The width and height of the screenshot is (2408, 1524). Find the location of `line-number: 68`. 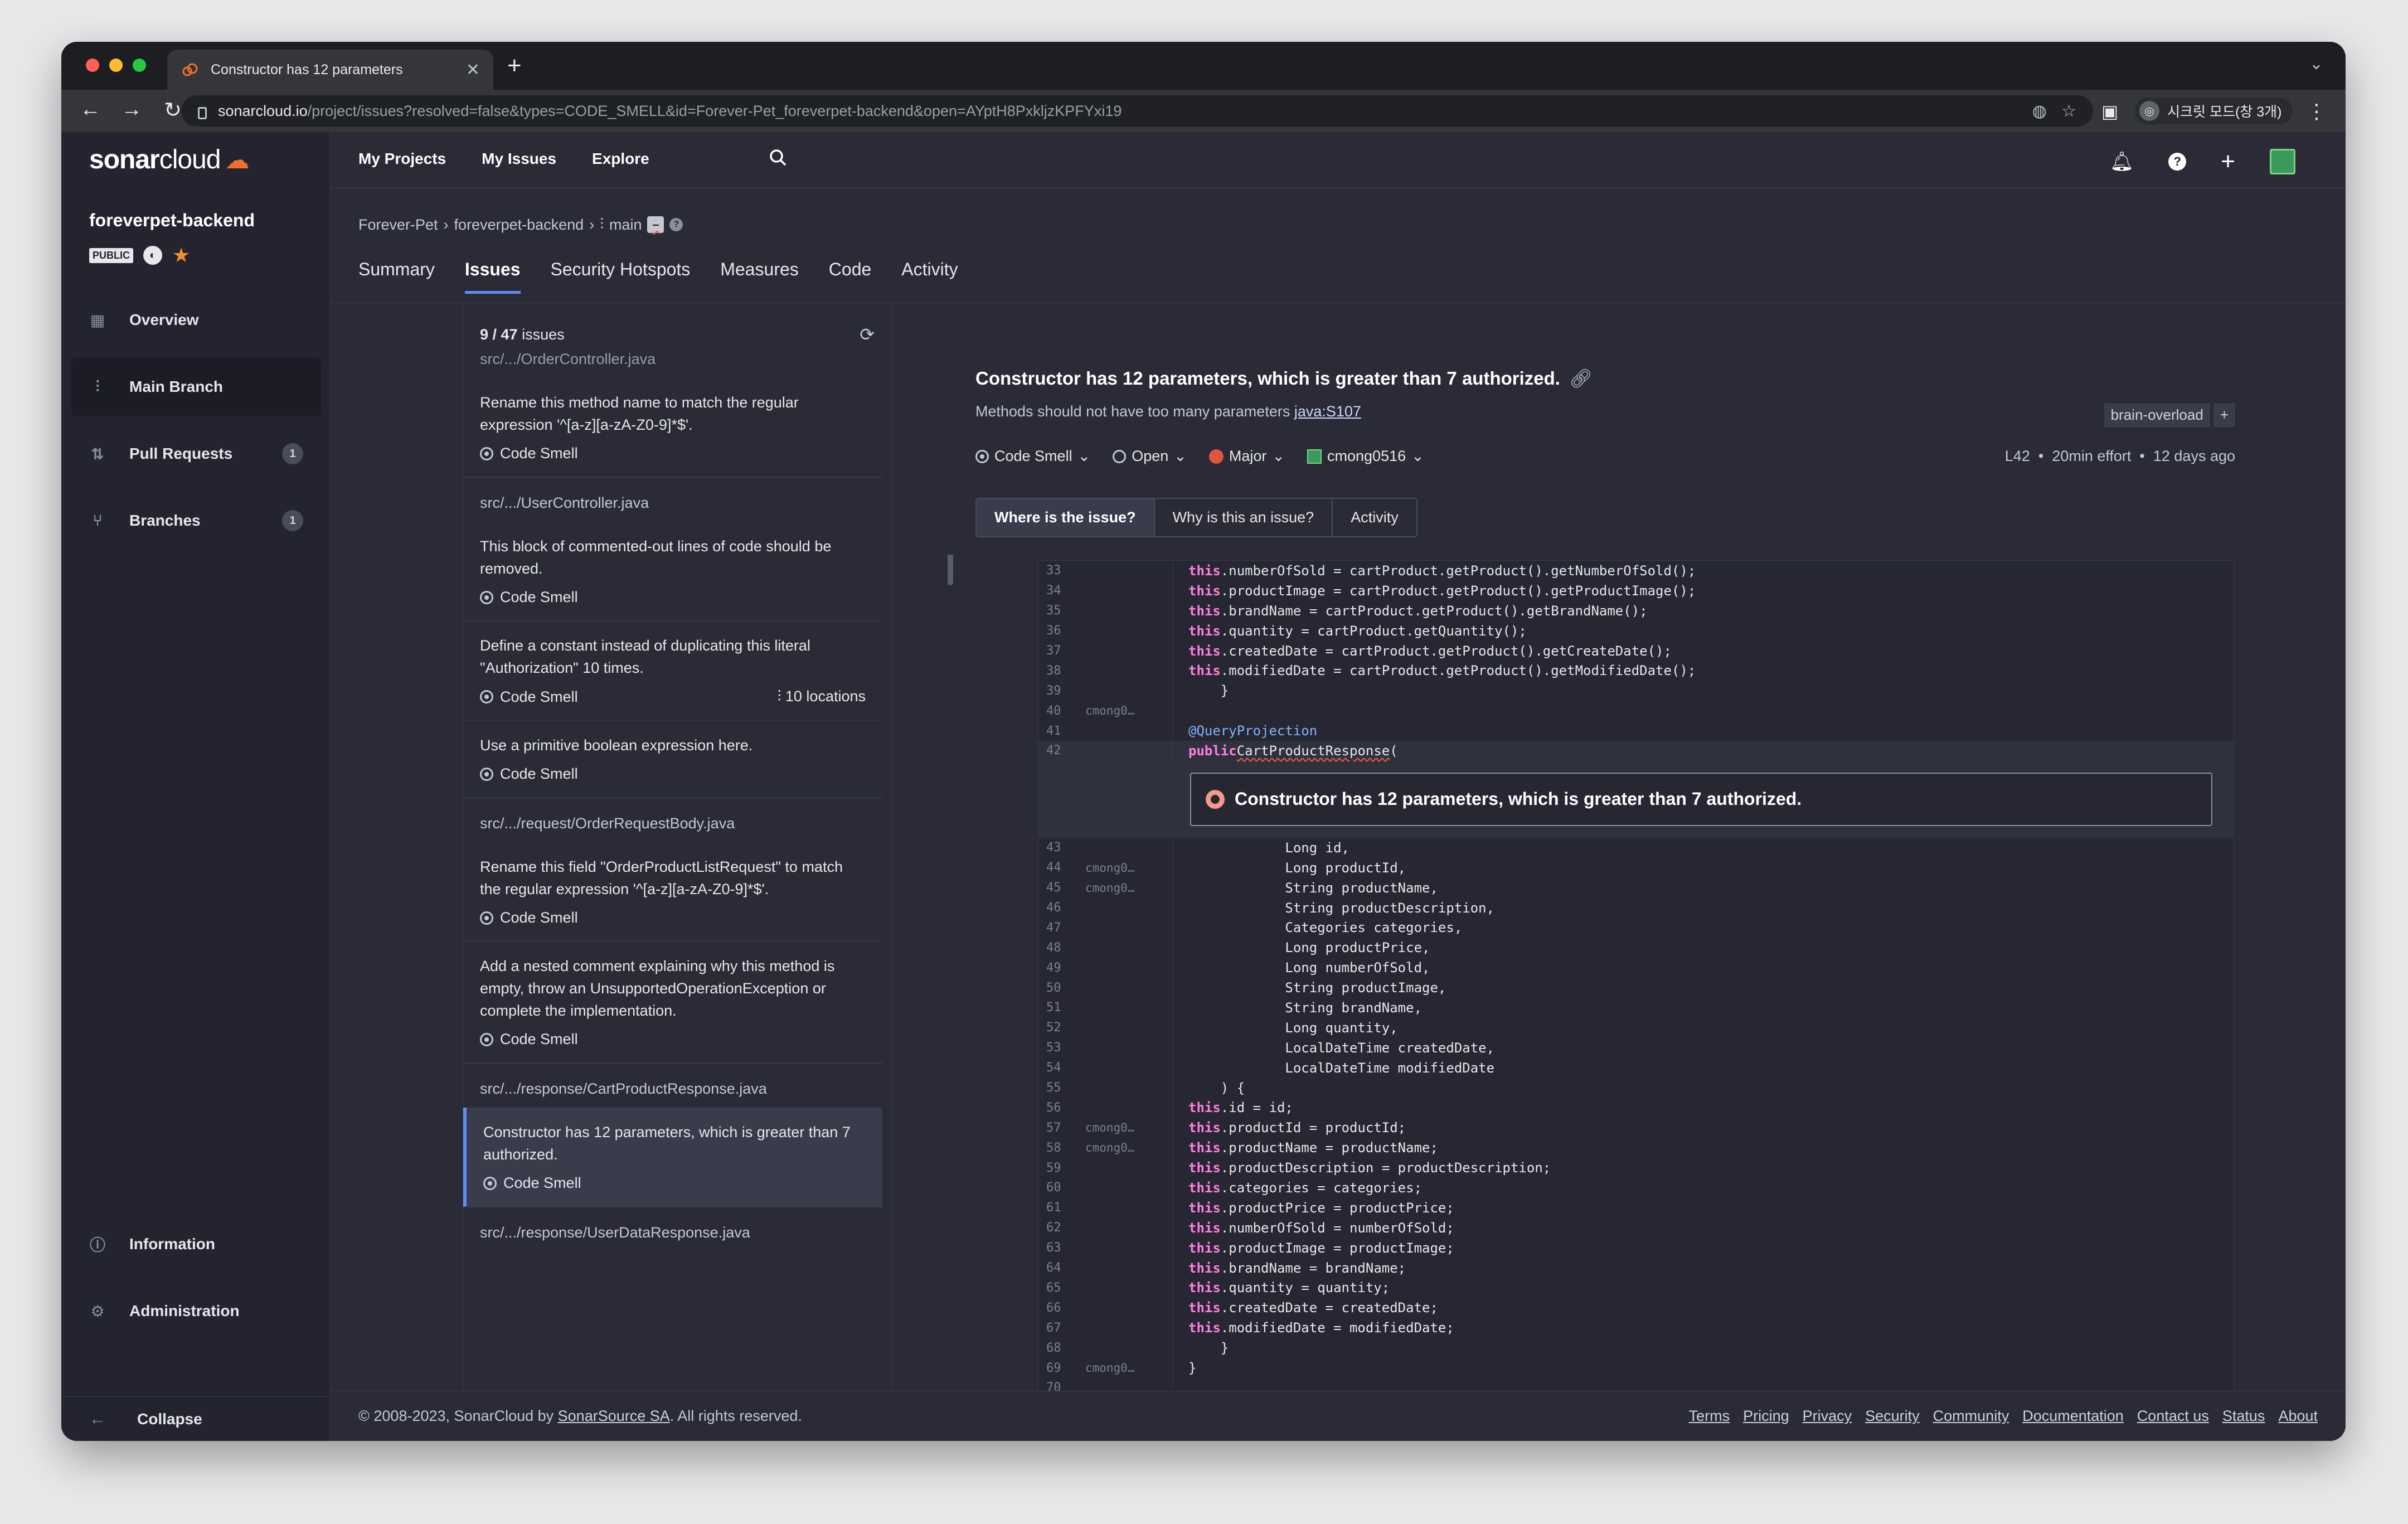

line-number: 68 is located at coordinates (1057, 1348).